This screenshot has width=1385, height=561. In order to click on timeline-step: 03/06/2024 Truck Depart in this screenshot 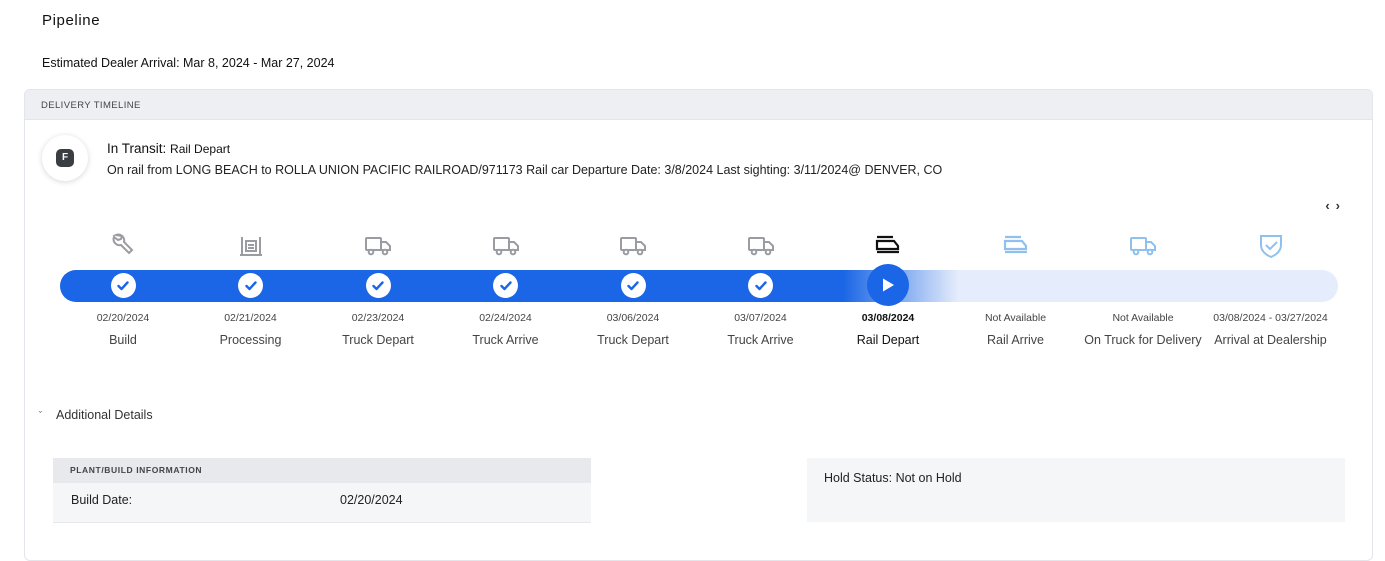, I will do `click(633, 289)`.